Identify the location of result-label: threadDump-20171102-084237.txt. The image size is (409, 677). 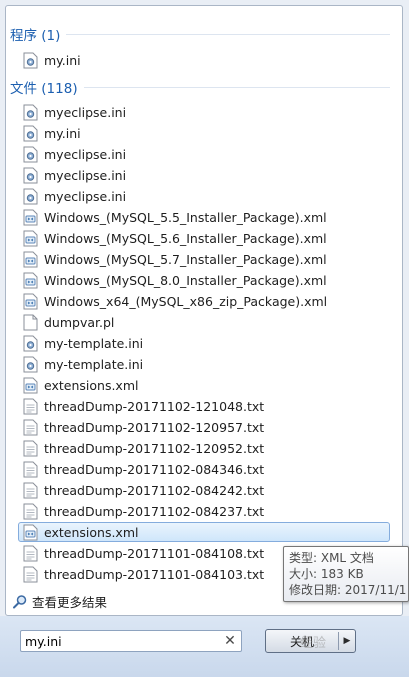
(154, 511).